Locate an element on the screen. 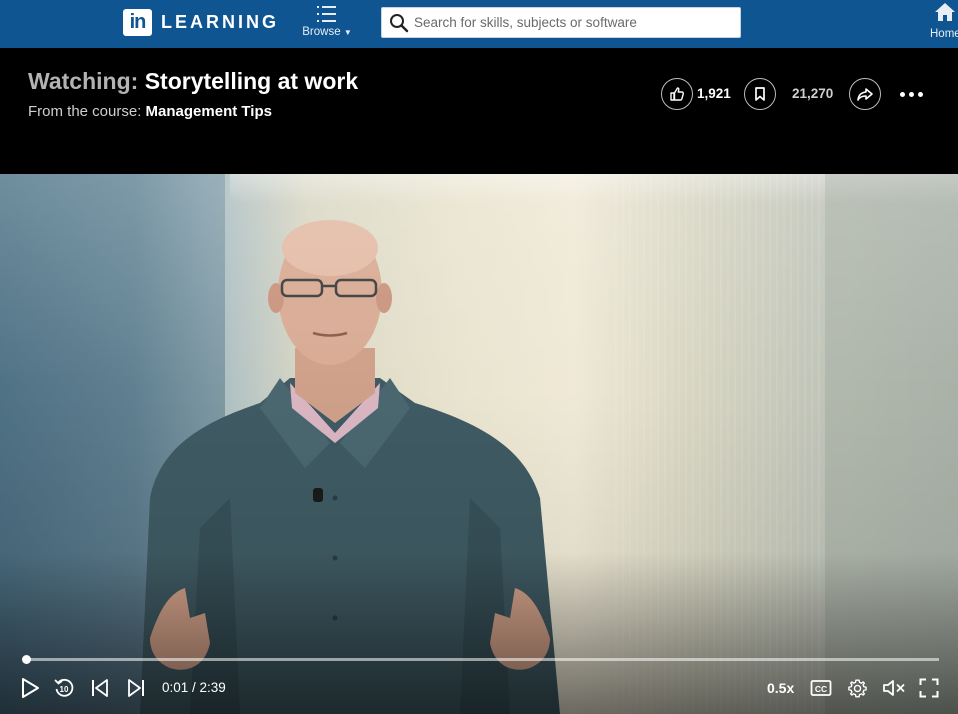 Image resolution: width=958 pixels, height=714 pixels. thumbs-up-icon is located at coordinates (677, 94).